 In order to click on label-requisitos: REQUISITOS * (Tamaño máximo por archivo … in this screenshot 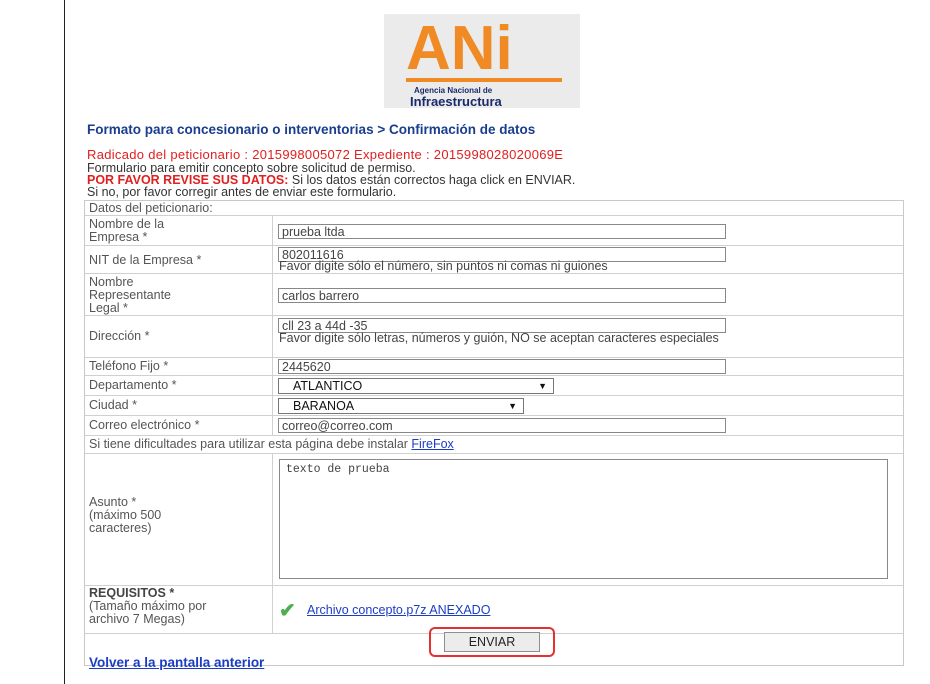, I will do `click(151, 606)`.